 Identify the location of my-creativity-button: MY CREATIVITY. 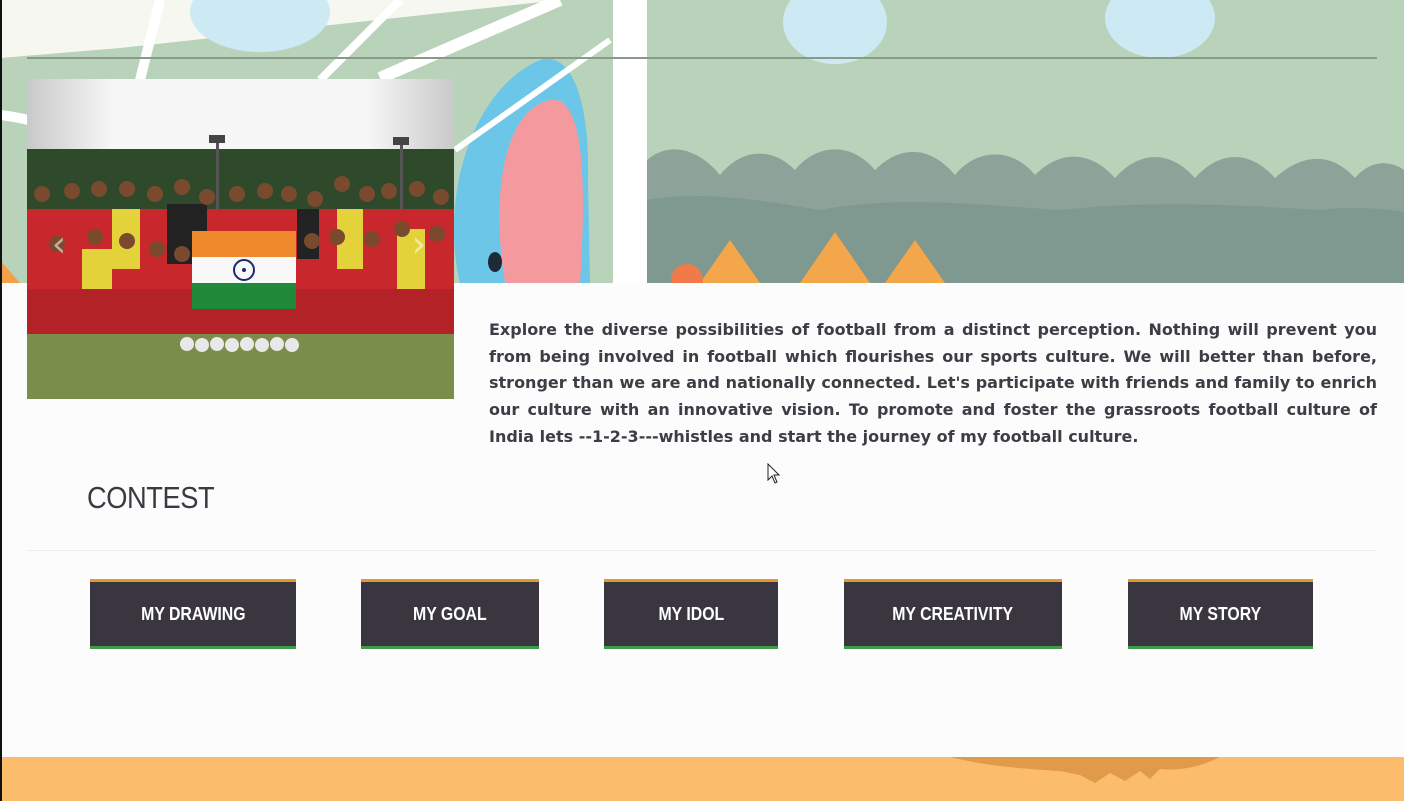
(953, 614).